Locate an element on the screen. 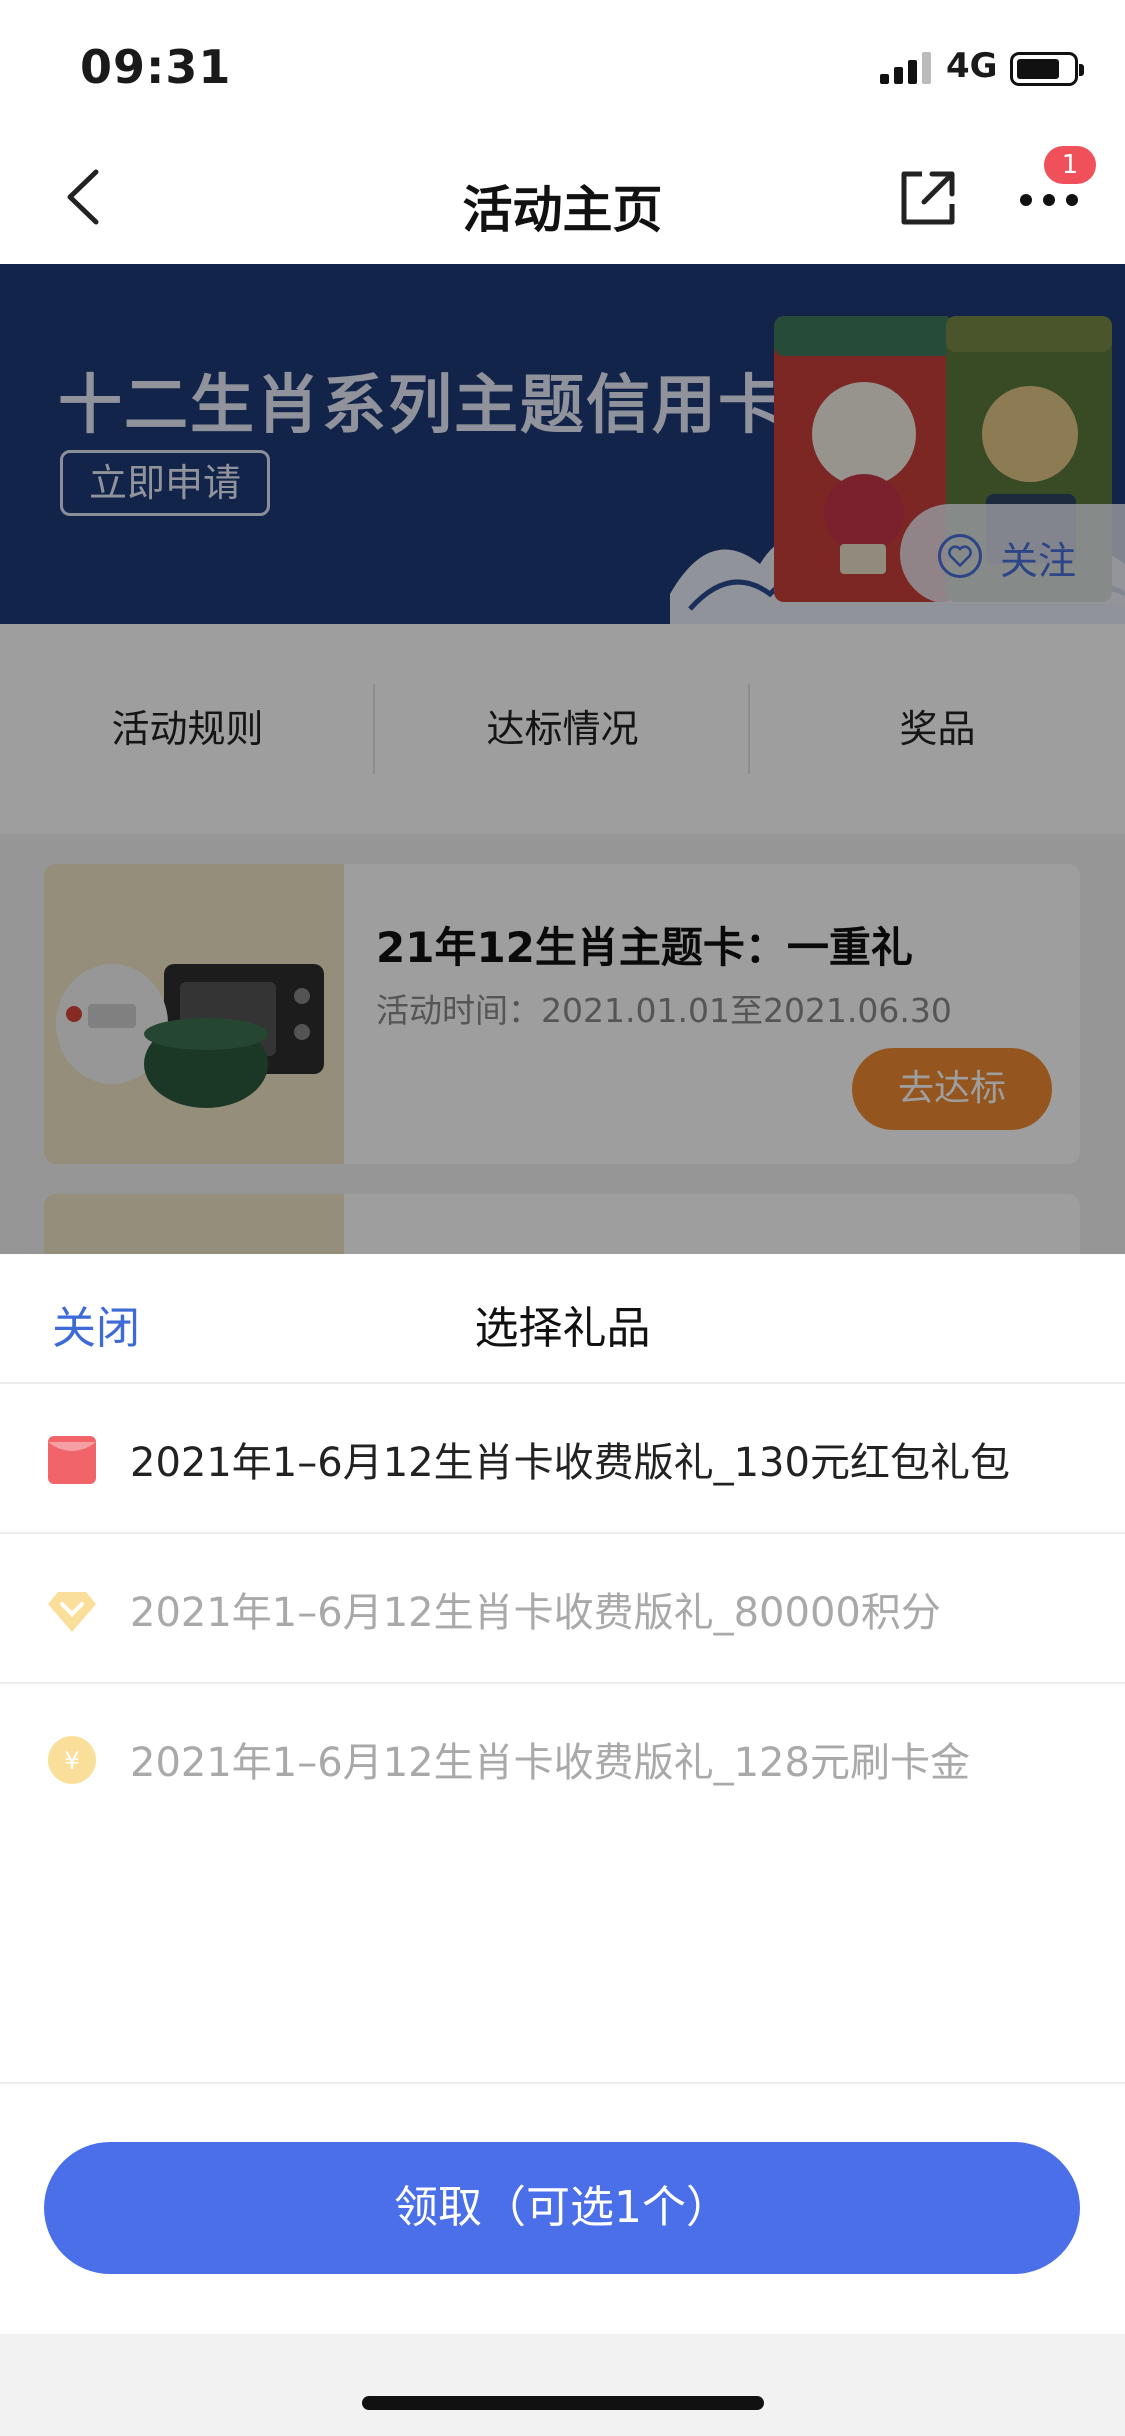 This screenshot has width=1125, height=2436. yen-coin-icon: ¥ is located at coordinates (72, 1760).